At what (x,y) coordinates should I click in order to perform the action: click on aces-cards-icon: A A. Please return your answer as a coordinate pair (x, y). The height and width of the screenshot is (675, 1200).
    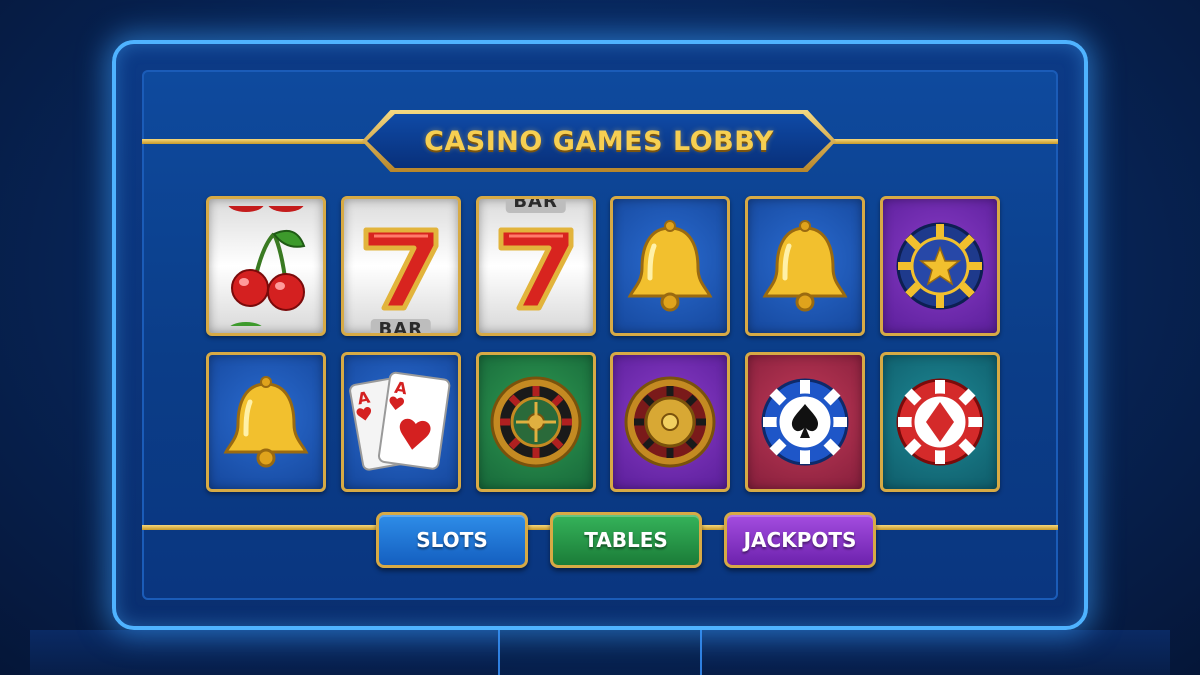
    Looking at the image, I should click on (399, 421).